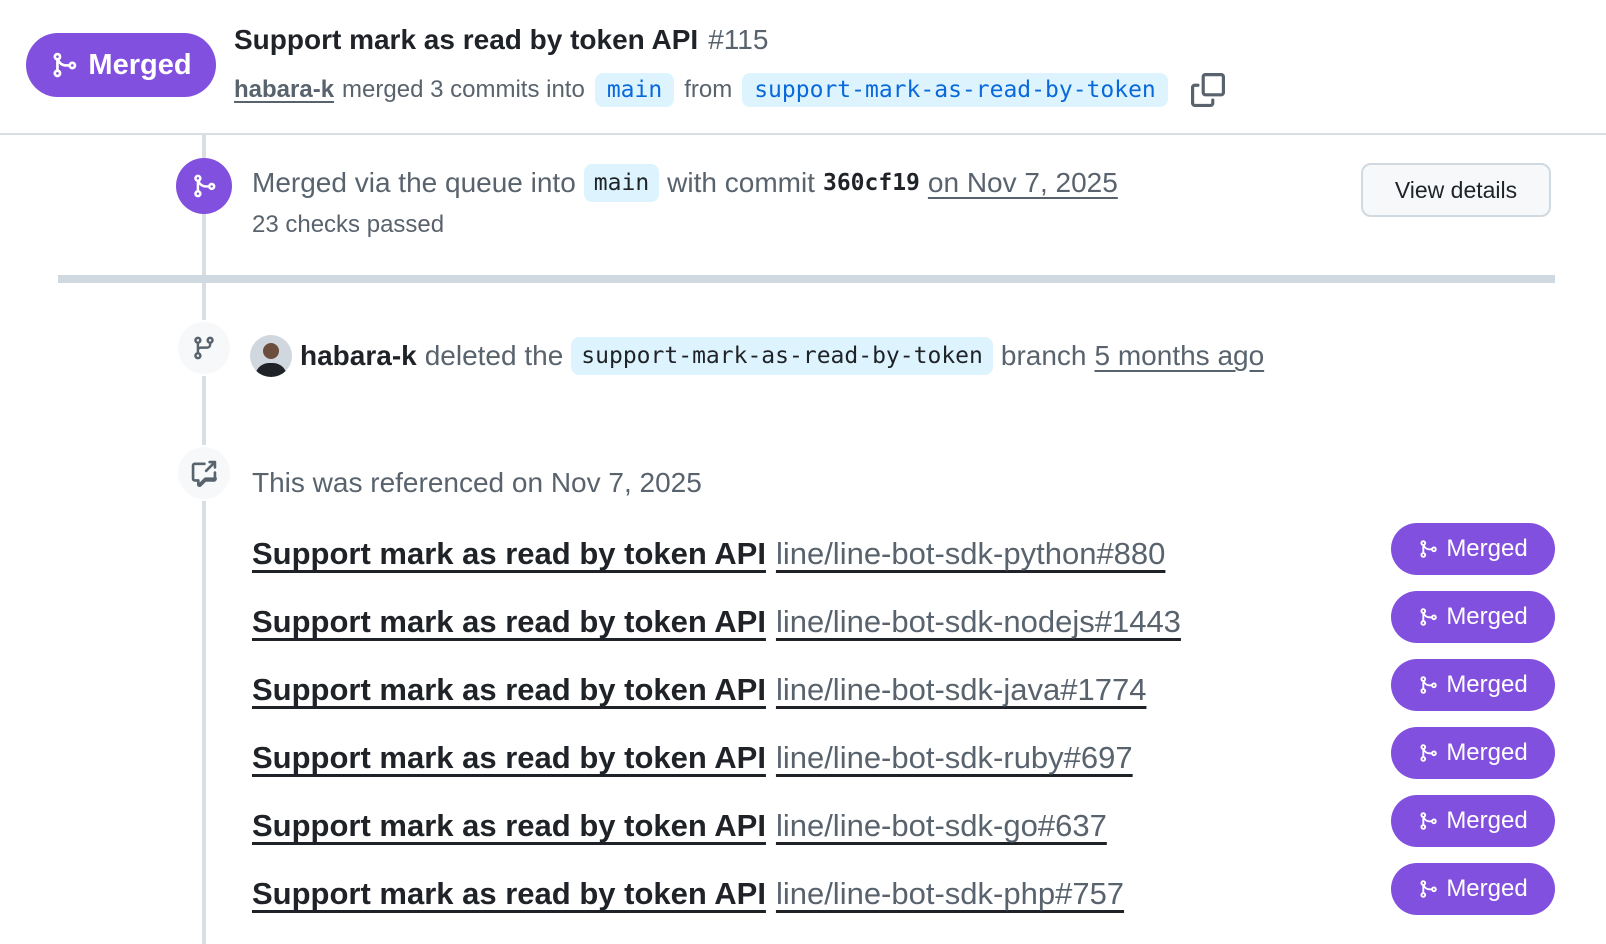 This screenshot has width=1606, height=944. What do you see at coordinates (708, 89) in the screenshot?
I see `from-text: from` at bounding box center [708, 89].